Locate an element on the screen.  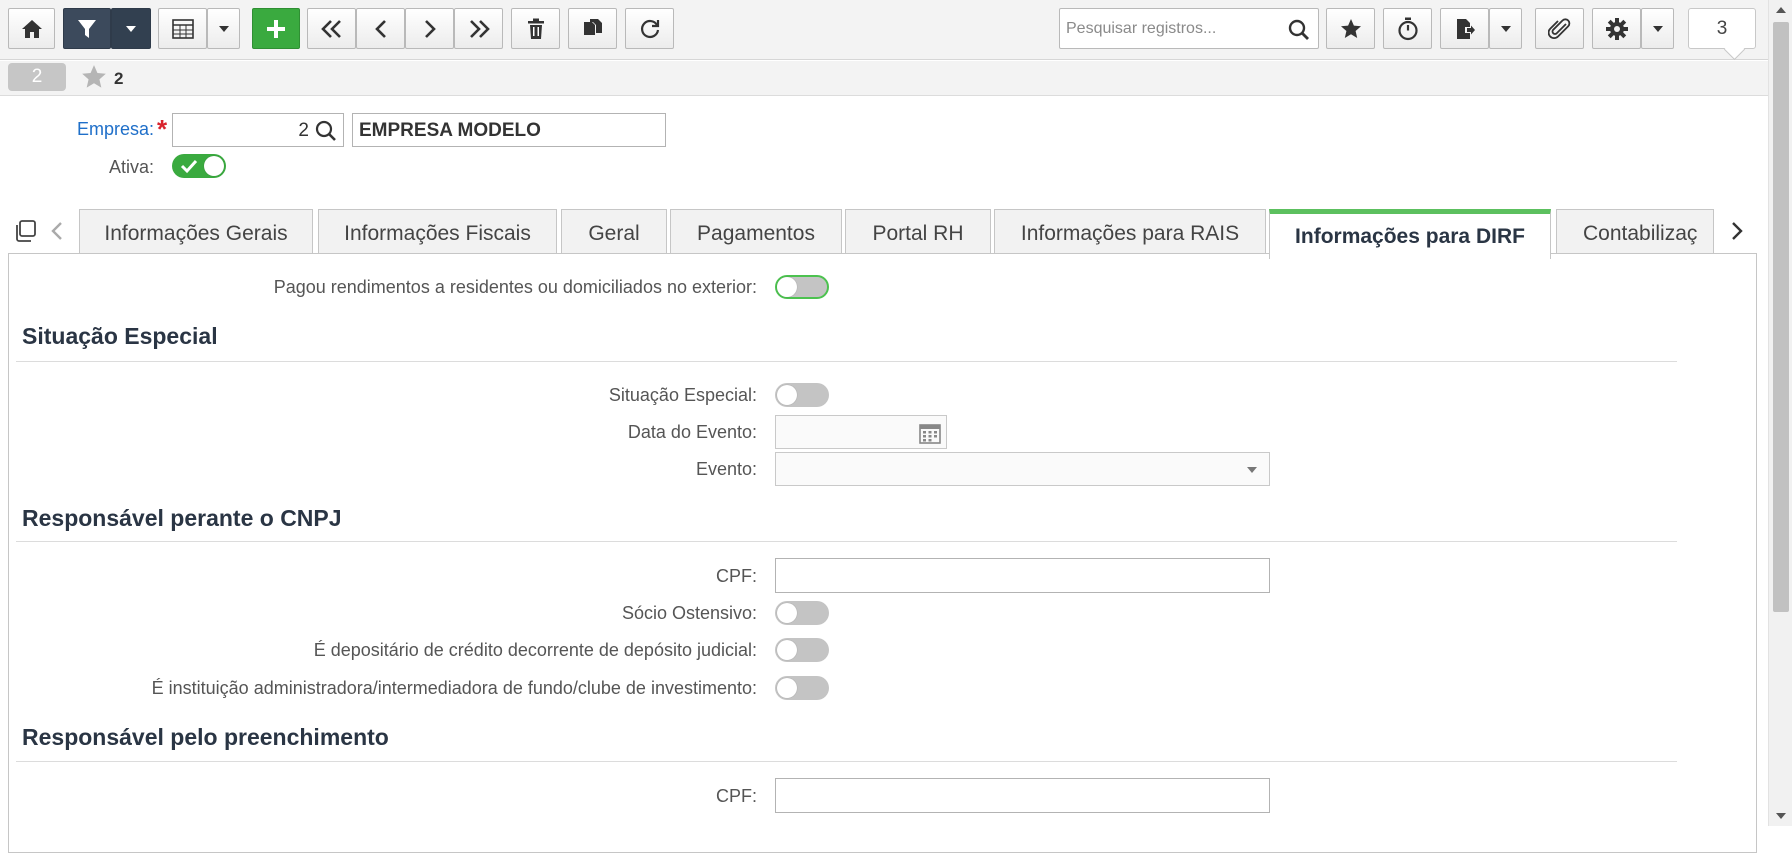
first-icon is located at coordinates (332, 29).